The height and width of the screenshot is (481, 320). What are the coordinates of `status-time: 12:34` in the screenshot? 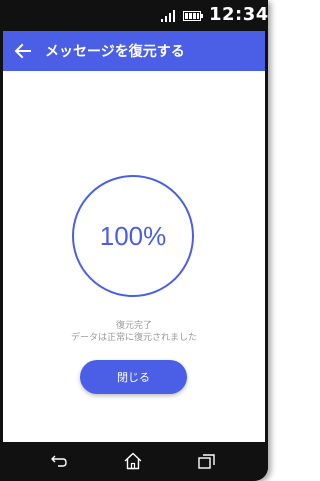 It's located at (238, 14).